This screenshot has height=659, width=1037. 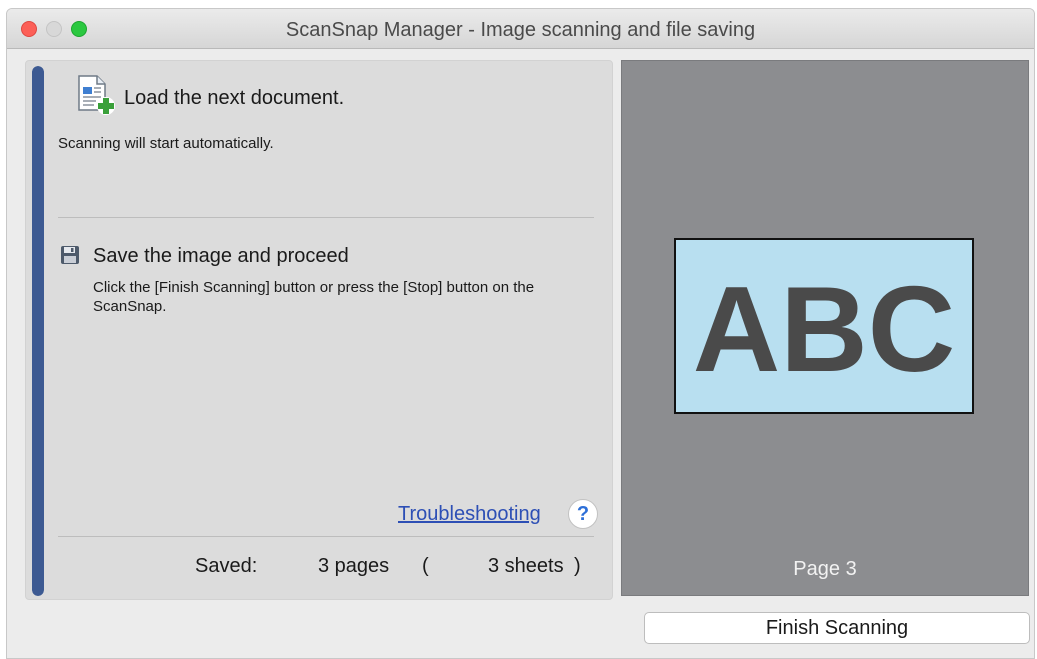 I want to click on step1-title: Load the next document., so click(x=234, y=98).